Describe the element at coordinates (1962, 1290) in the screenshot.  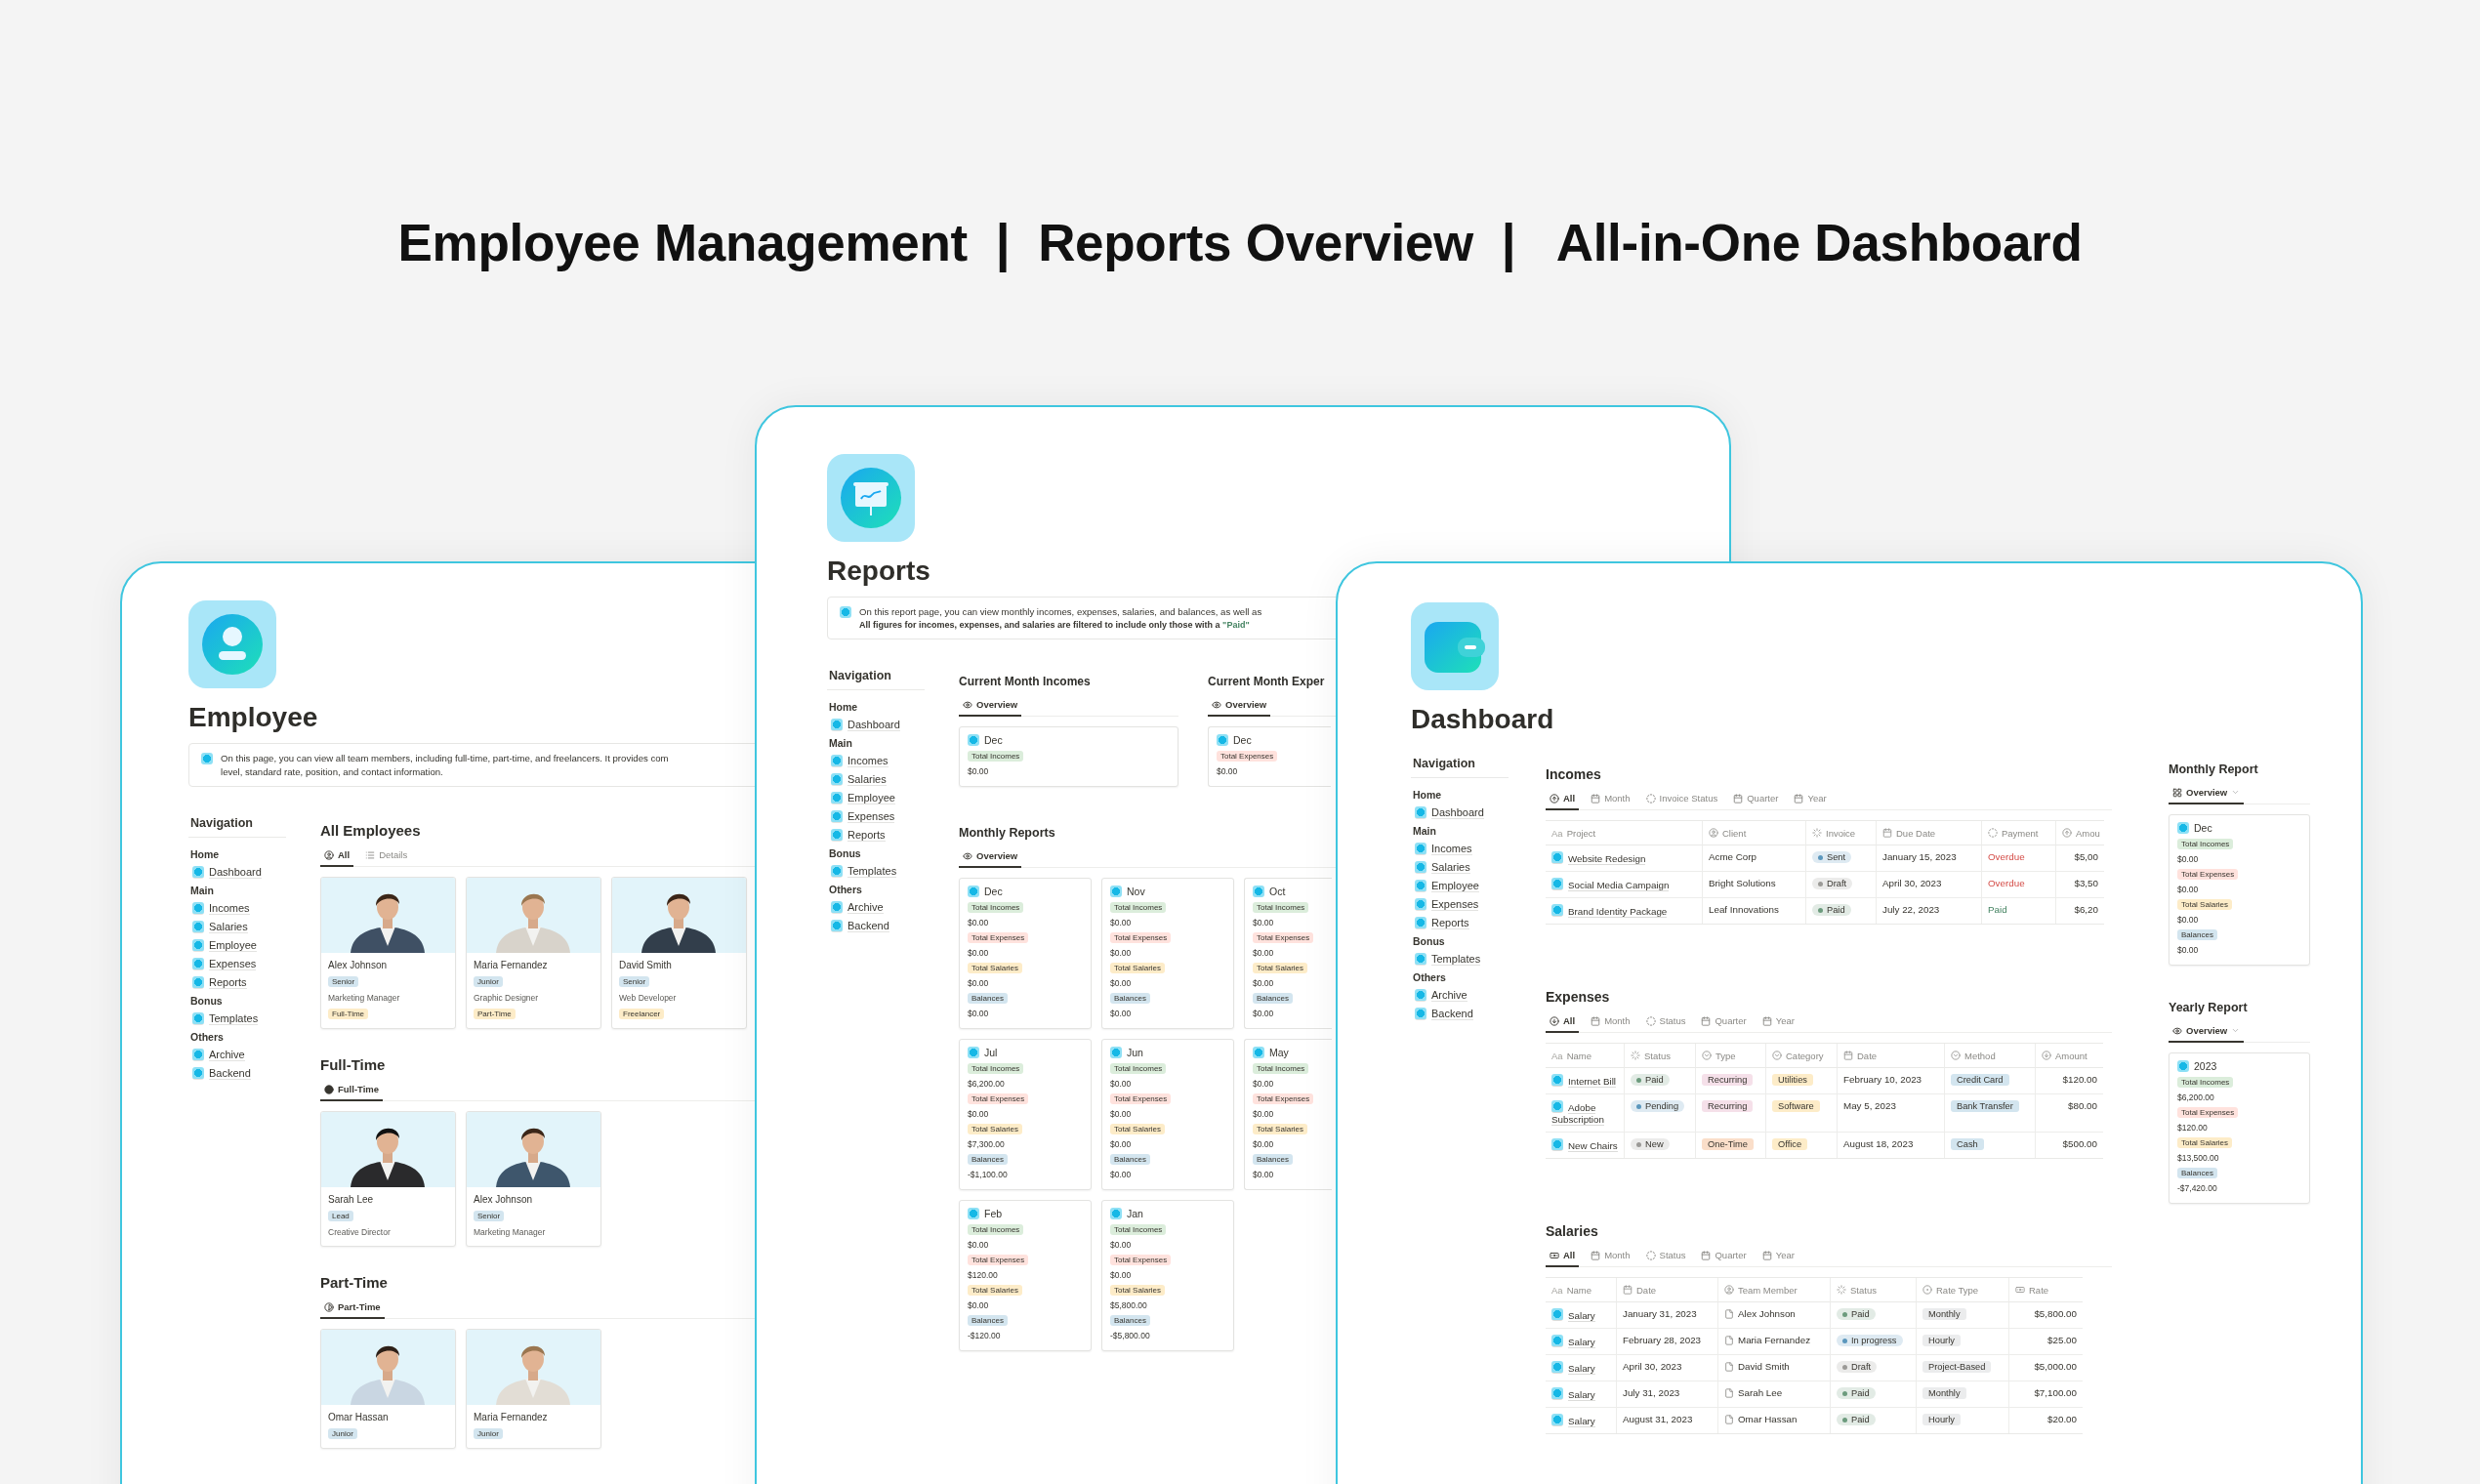
I see `column-header: Rate Type` at that location.